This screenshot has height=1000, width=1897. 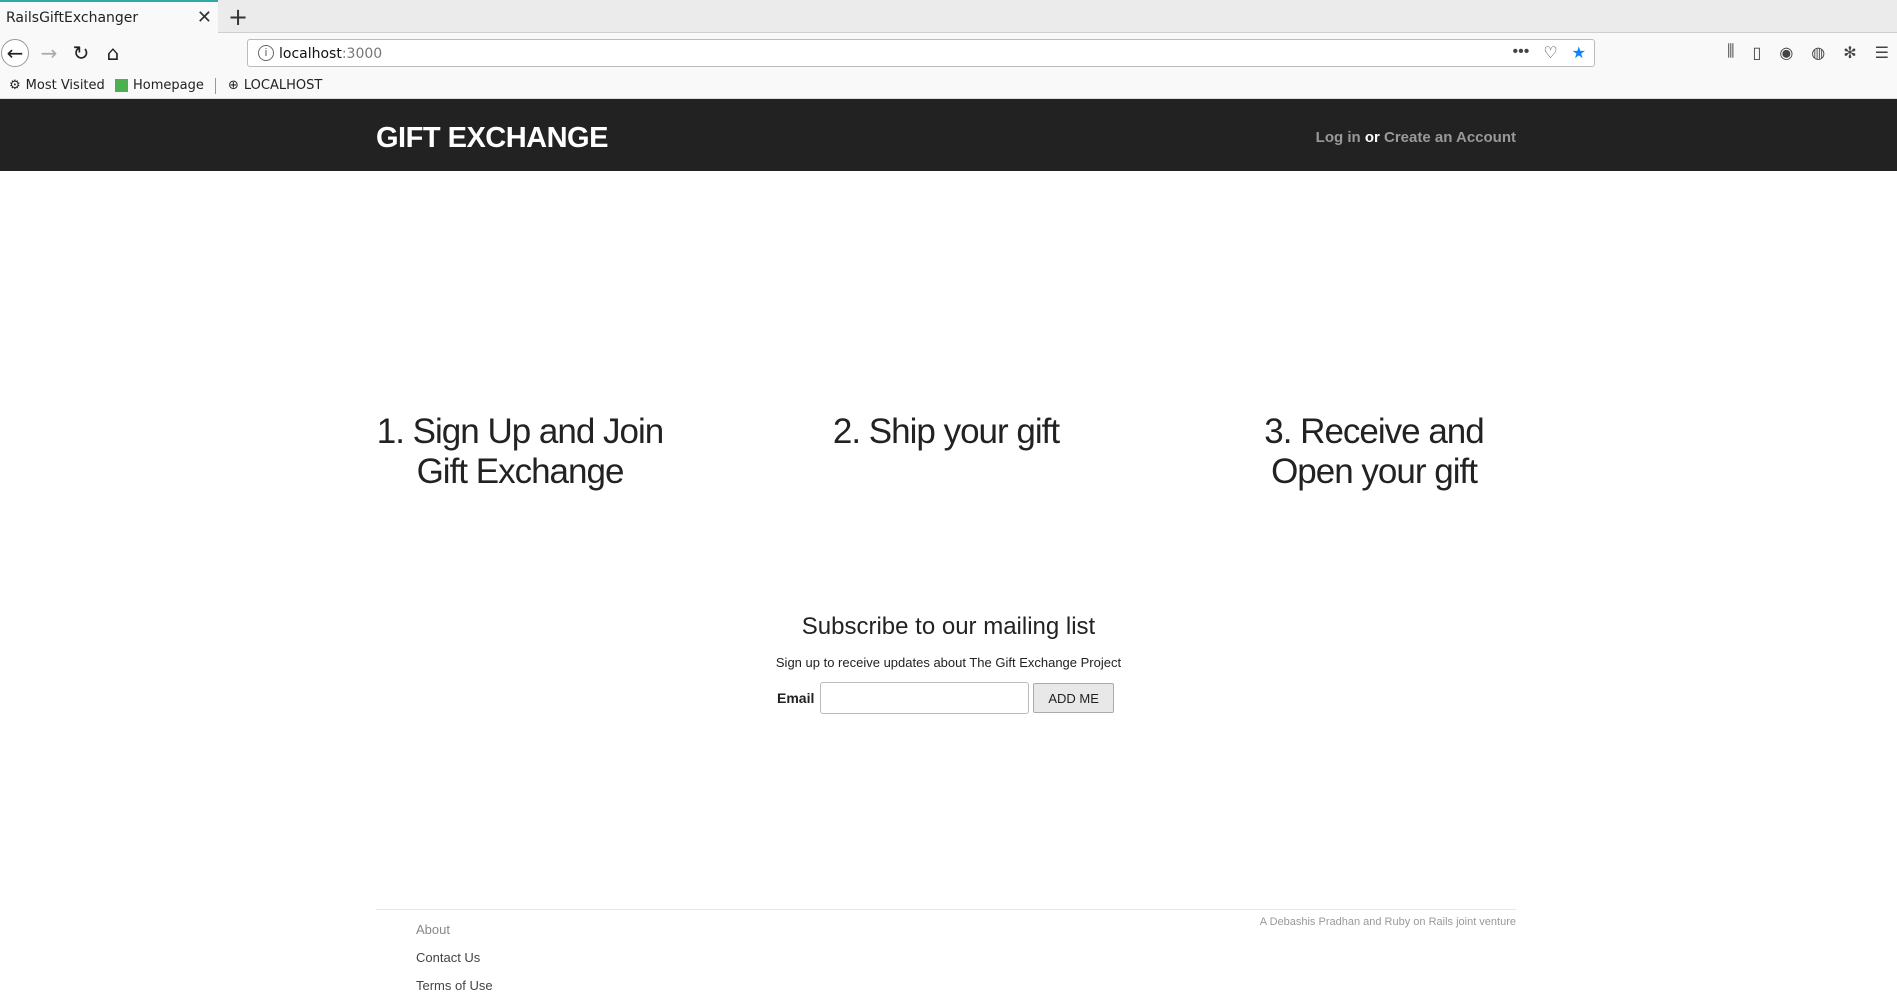 What do you see at coordinates (1550, 53) in the screenshot?
I see `pocket-icon: ♡` at bounding box center [1550, 53].